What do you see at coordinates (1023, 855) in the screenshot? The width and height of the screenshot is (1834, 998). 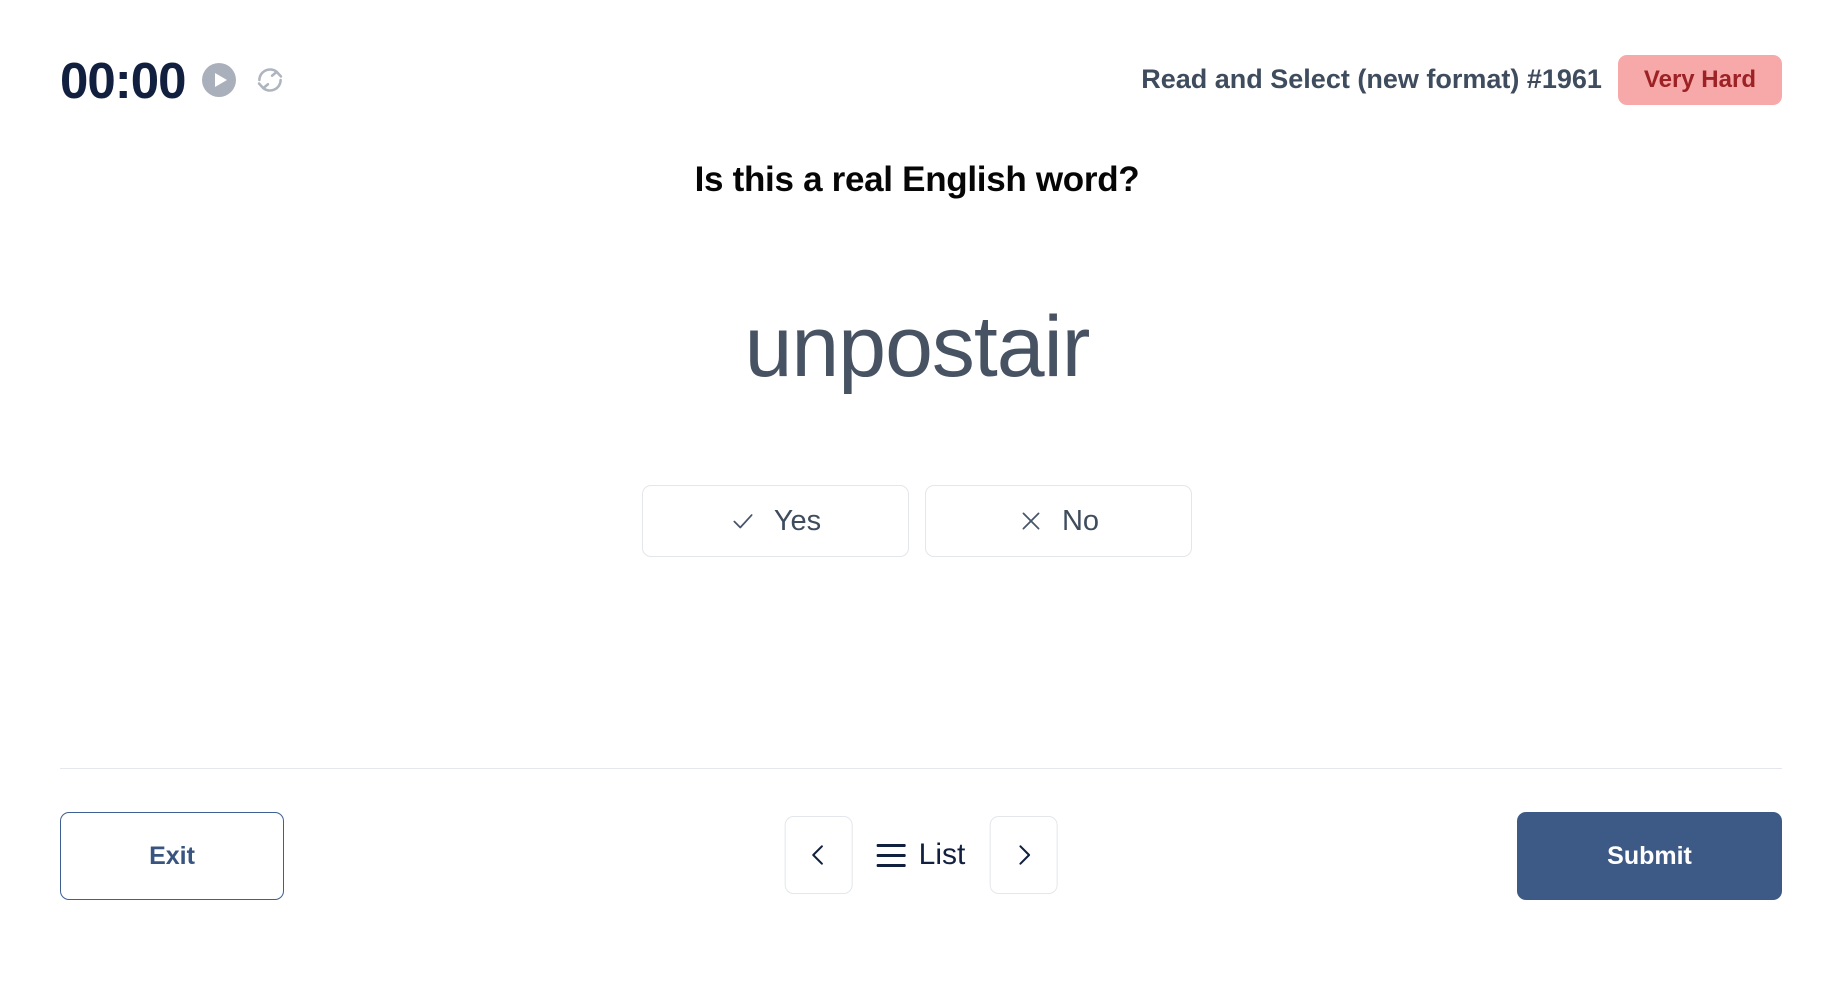 I see `next-question-button` at bounding box center [1023, 855].